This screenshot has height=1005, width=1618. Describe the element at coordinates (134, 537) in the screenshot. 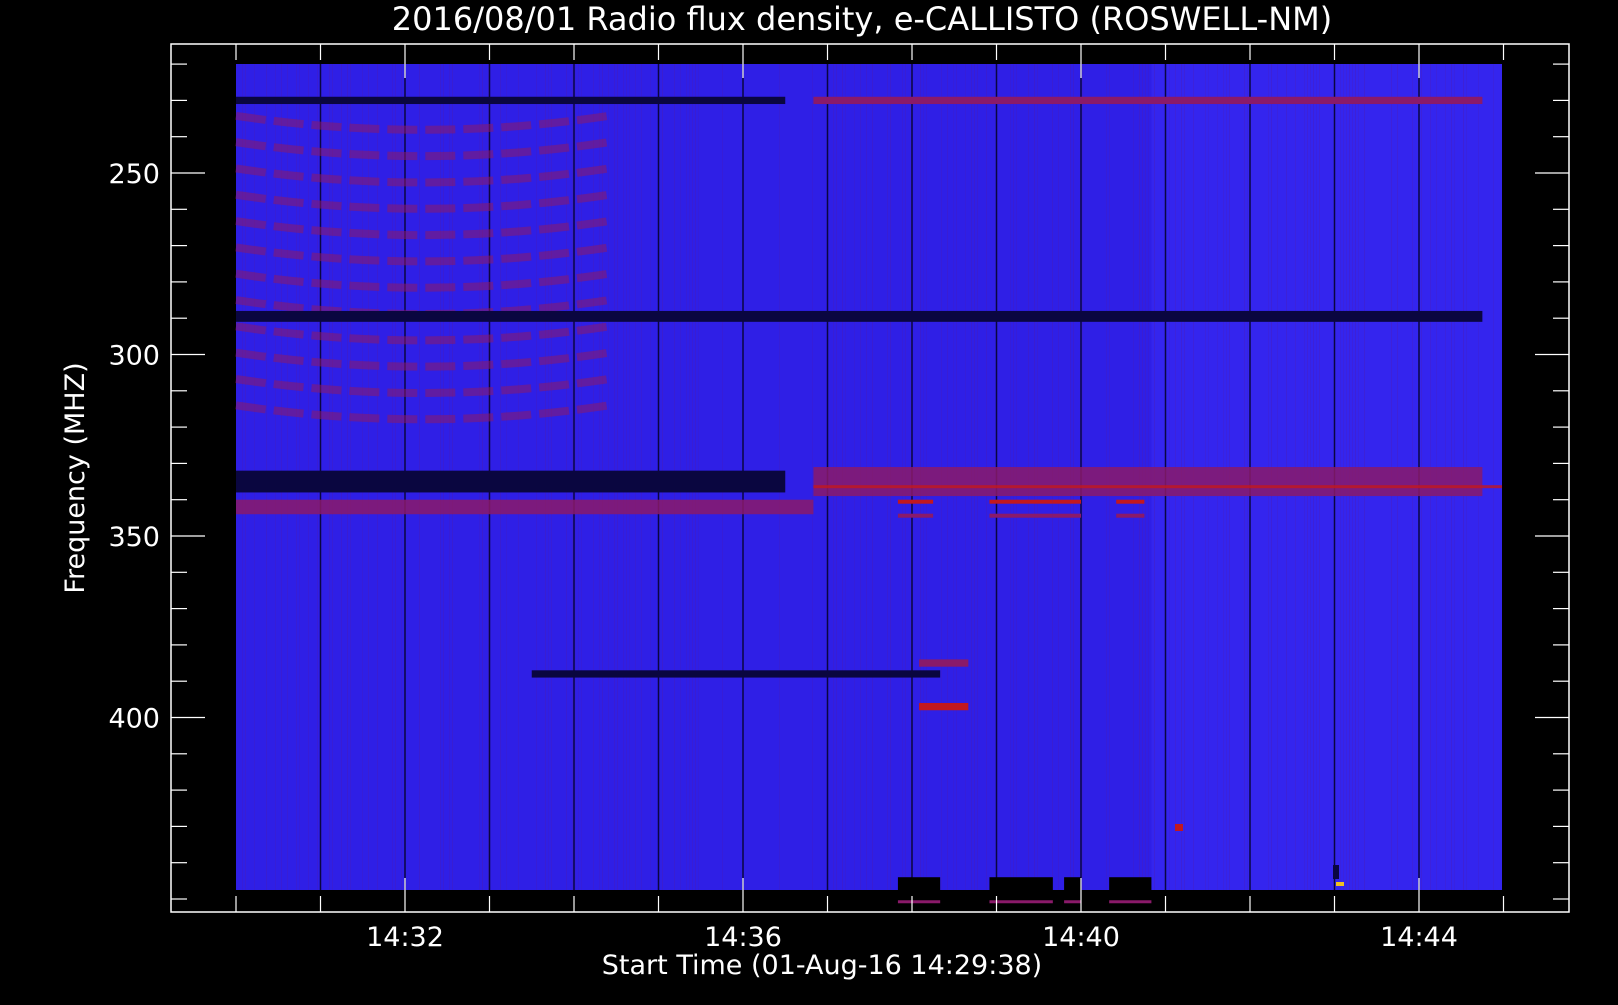

I see `y-tick-label: 350` at that location.